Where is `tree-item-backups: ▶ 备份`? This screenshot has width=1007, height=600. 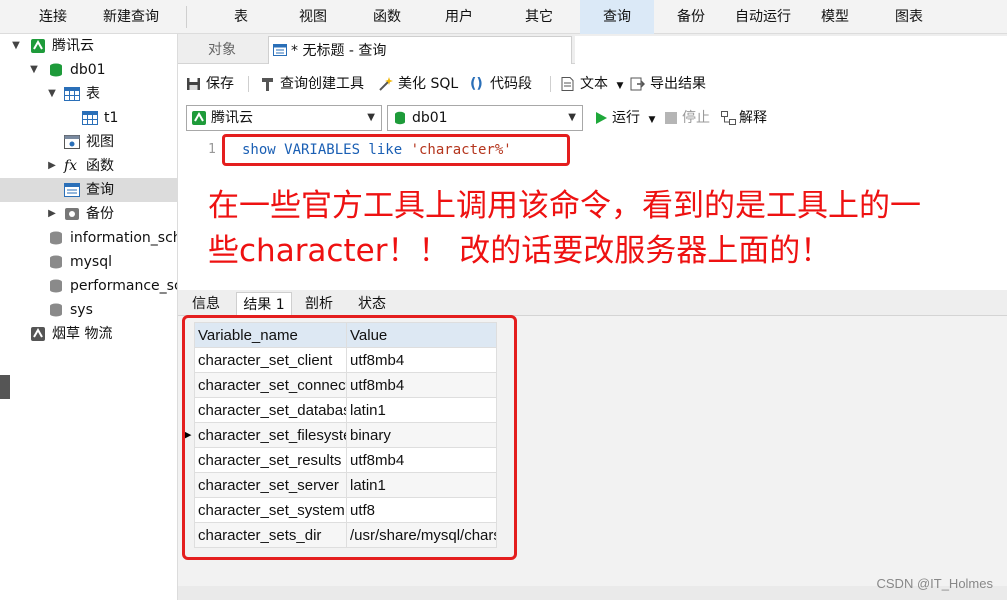
tree-item-backups: ▶ 备份 is located at coordinates (88, 214).